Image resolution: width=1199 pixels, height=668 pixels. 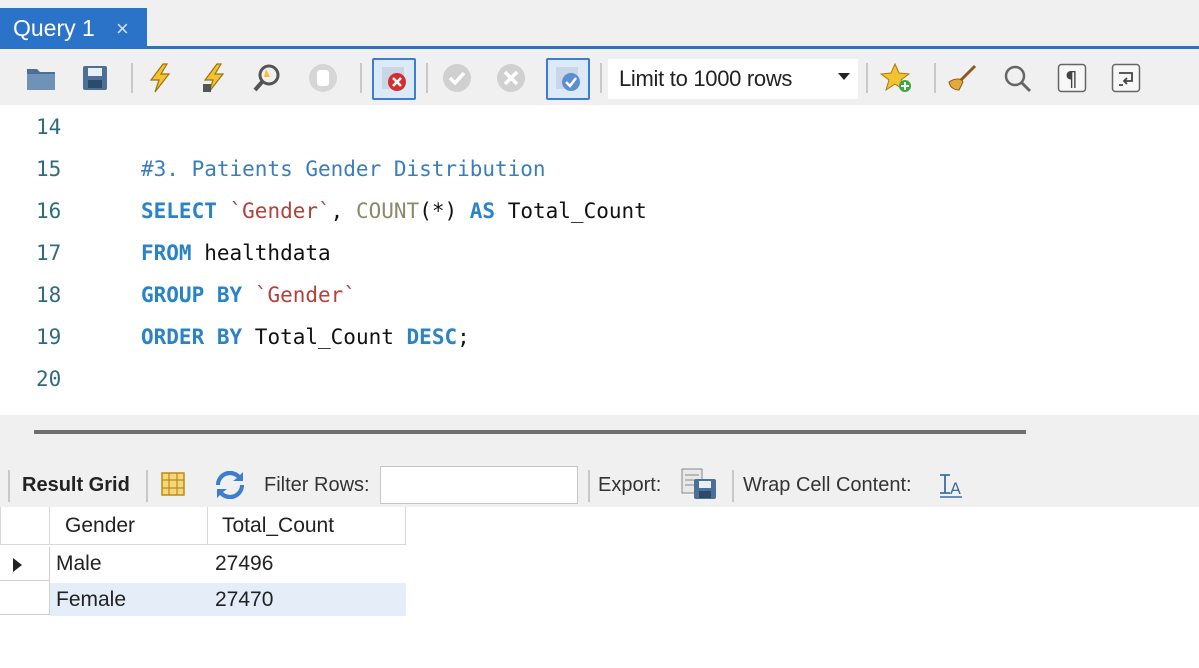 What do you see at coordinates (307, 599) in the screenshot?
I see `table-cell: 27470` at bounding box center [307, 599].